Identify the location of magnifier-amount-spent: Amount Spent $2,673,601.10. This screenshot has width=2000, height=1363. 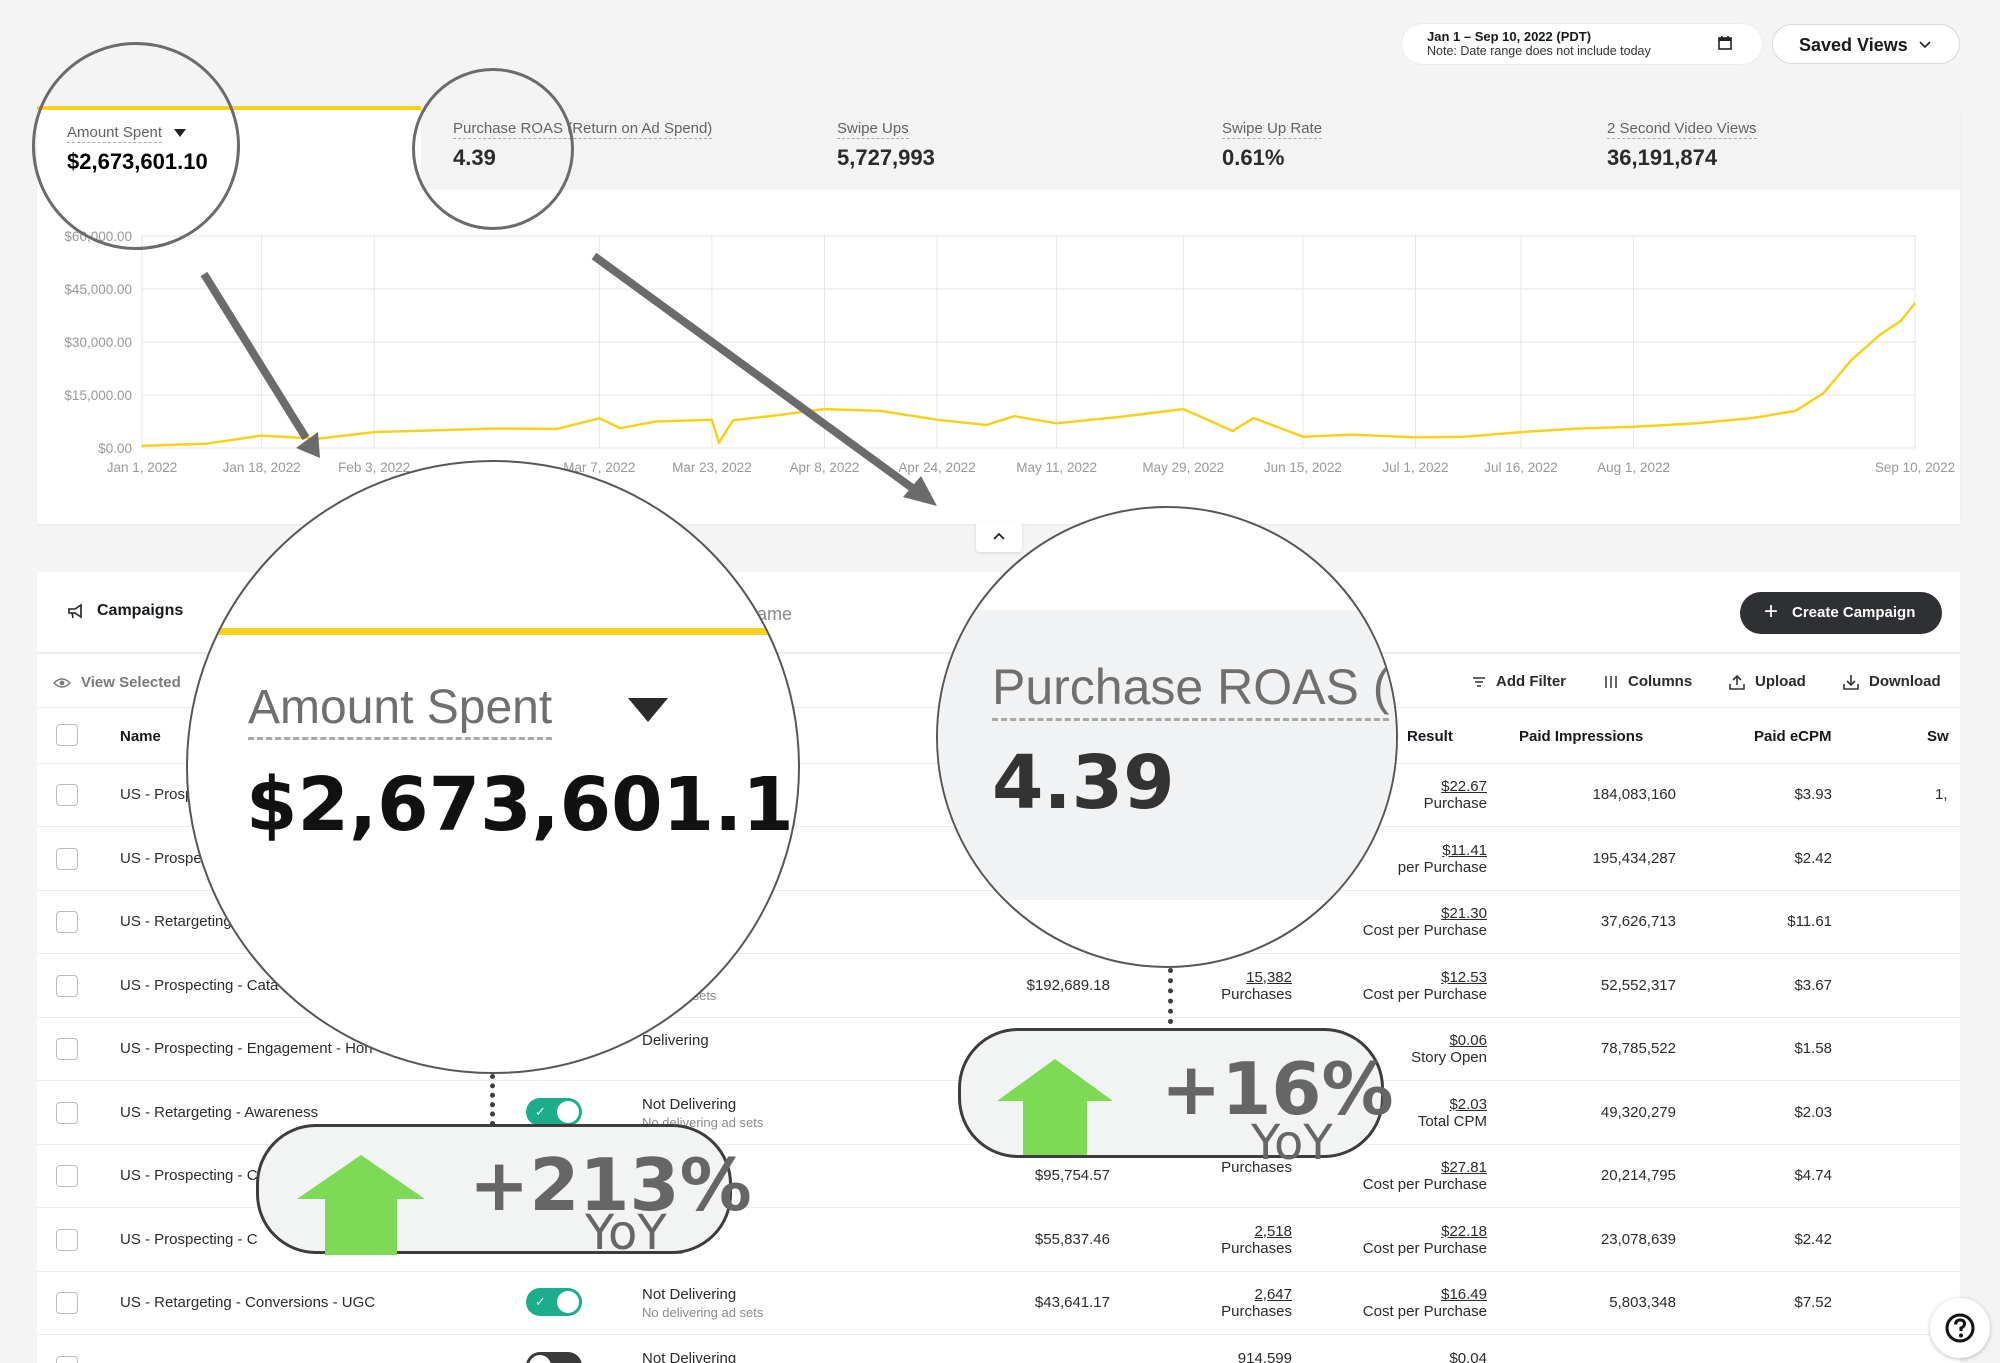
(493, 767).